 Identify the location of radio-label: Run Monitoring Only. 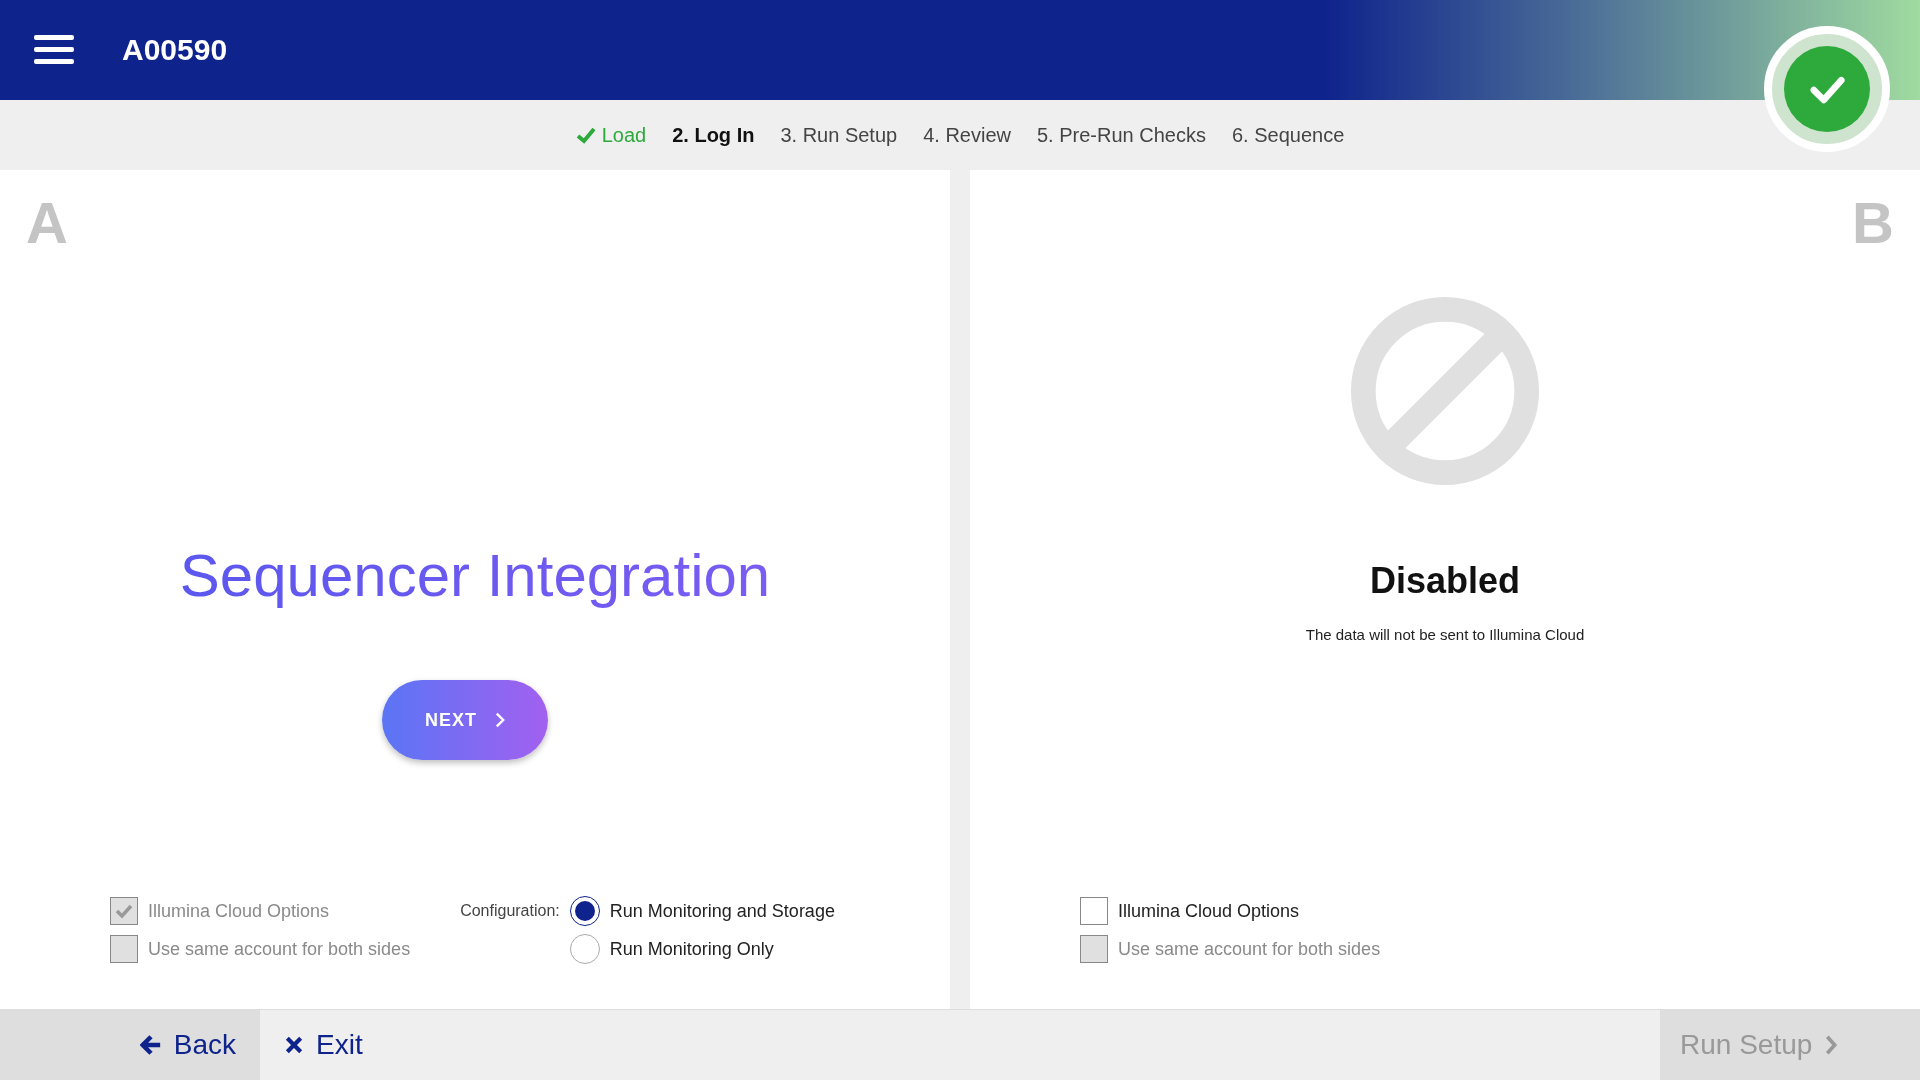
(691, 949).